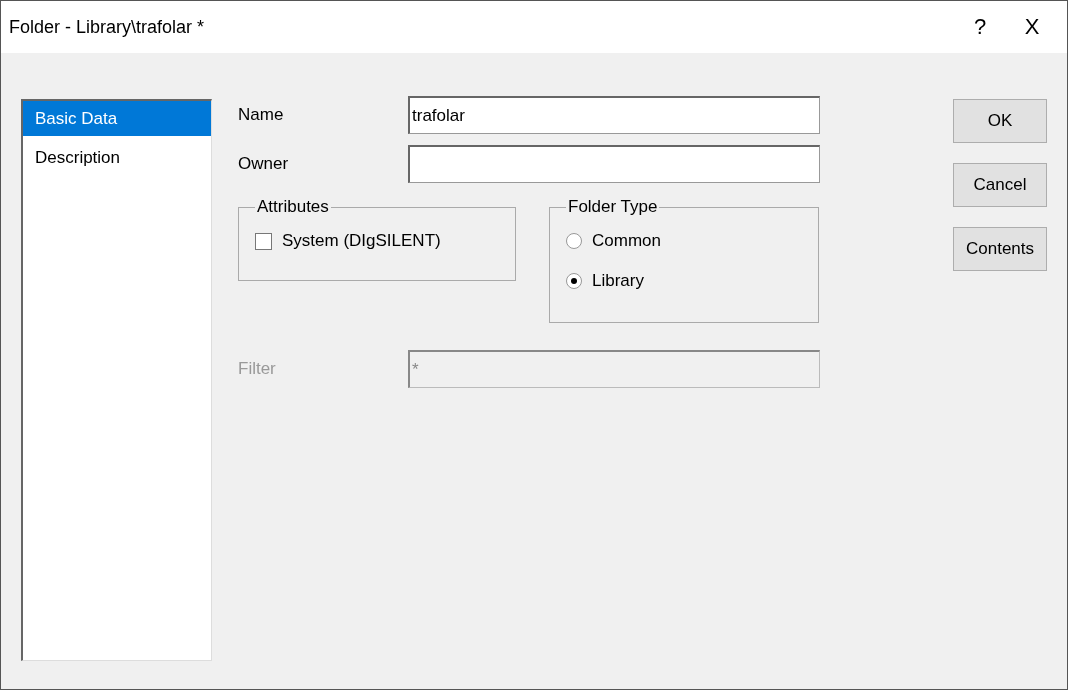 This screenshot has height=690, width=1068. I want to click on page-list-item: Description, so click(117, 157).